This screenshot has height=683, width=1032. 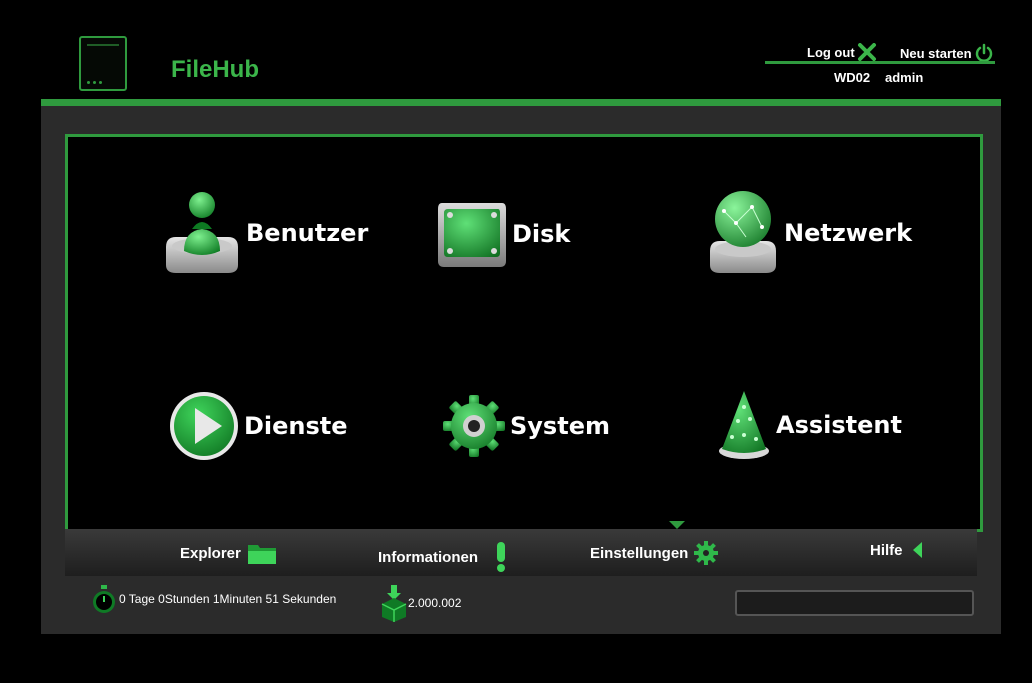 I want to click on uptime-text: 0 Tage 0Stunden 1Minuten 51 Sekunden, so click(x=228, y=599).